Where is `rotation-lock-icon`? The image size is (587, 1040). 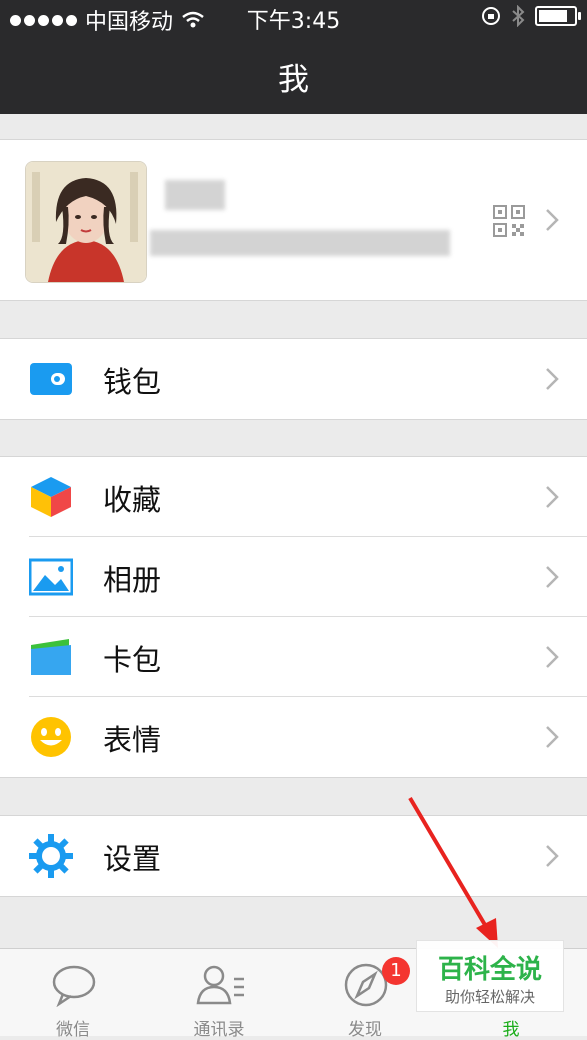 rotation-lock-icon is located at coordinates (491, 16).